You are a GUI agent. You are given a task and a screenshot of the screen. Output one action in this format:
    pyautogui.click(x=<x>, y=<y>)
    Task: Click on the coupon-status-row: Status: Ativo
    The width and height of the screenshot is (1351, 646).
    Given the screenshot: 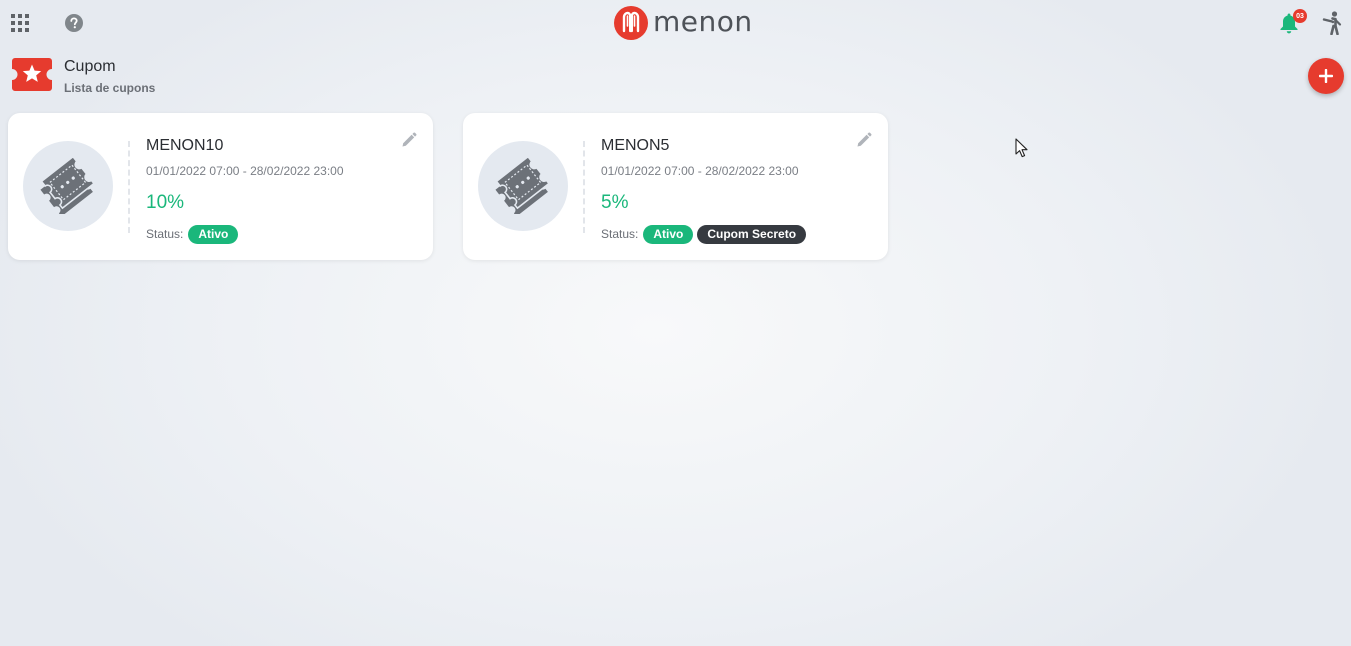 What is the action you would take?
    pyautogui.click(x=192, y=234)
    